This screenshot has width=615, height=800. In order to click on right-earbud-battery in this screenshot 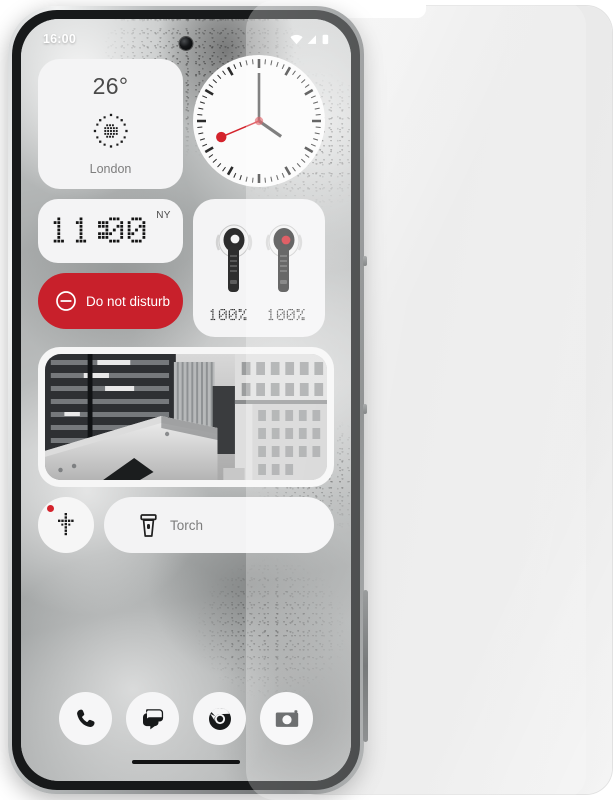, I will do `click(286, 314)`.